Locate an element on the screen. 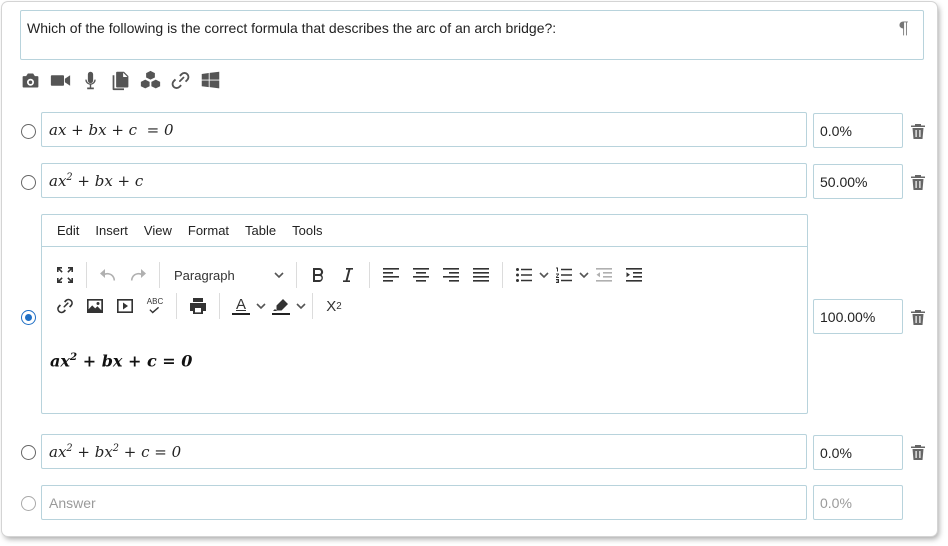 The width and height of the screenshot is (948, 546). camera-icon is located at coordinates (30, 80).